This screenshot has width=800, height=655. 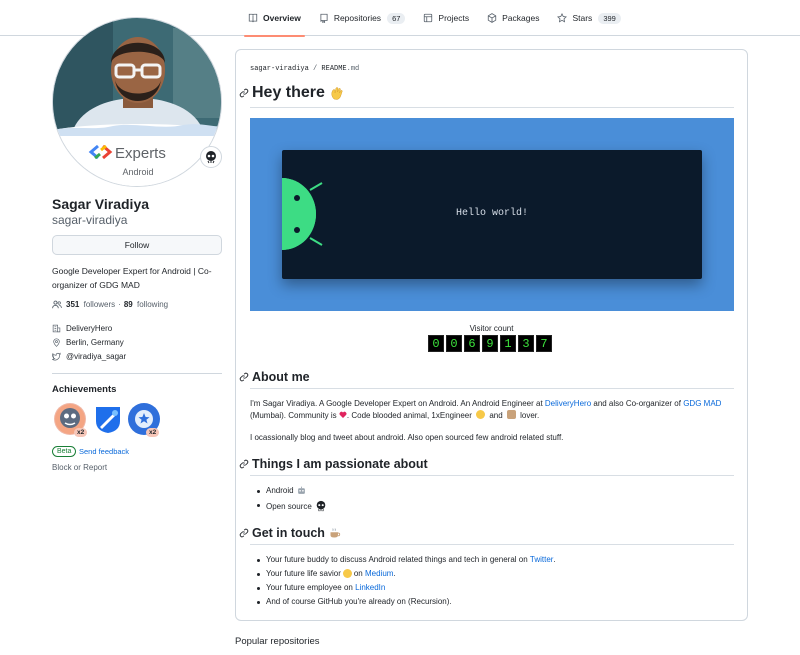 What do you see at coordinates (542, 559) in the screenshot?
I see `twitter-link: Twitter` at bounding box center [542, 559].